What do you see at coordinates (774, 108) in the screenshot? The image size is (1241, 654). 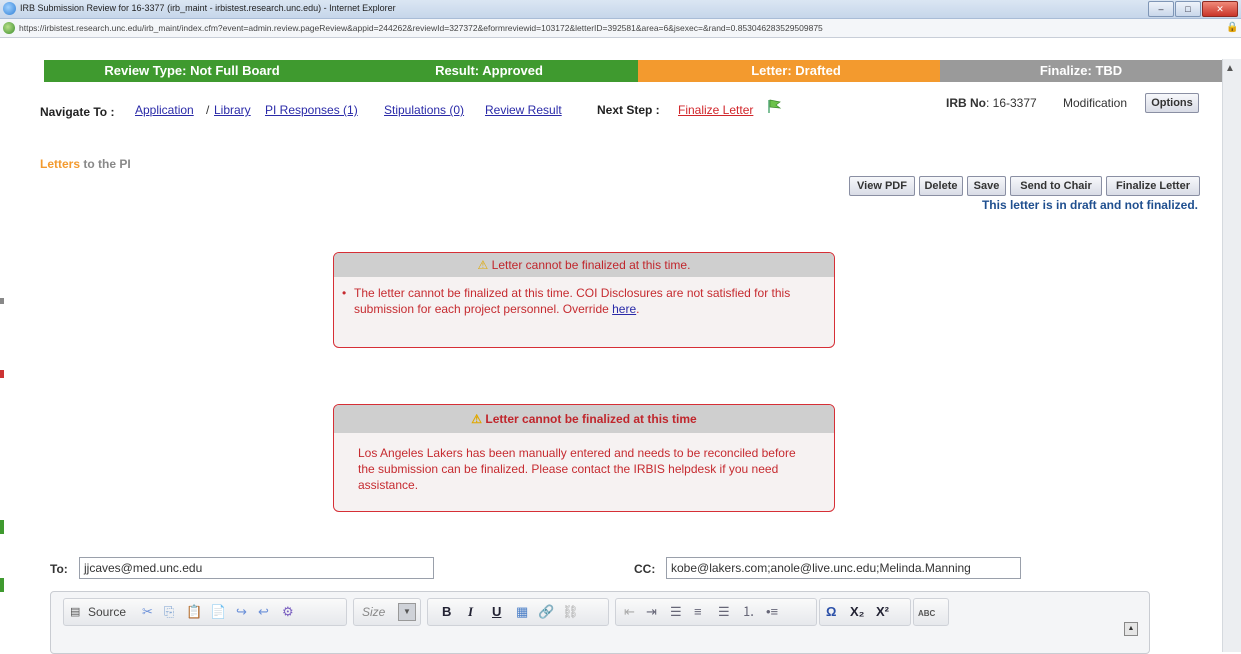 I see `flag-icon` at bounding box center [774, 108].